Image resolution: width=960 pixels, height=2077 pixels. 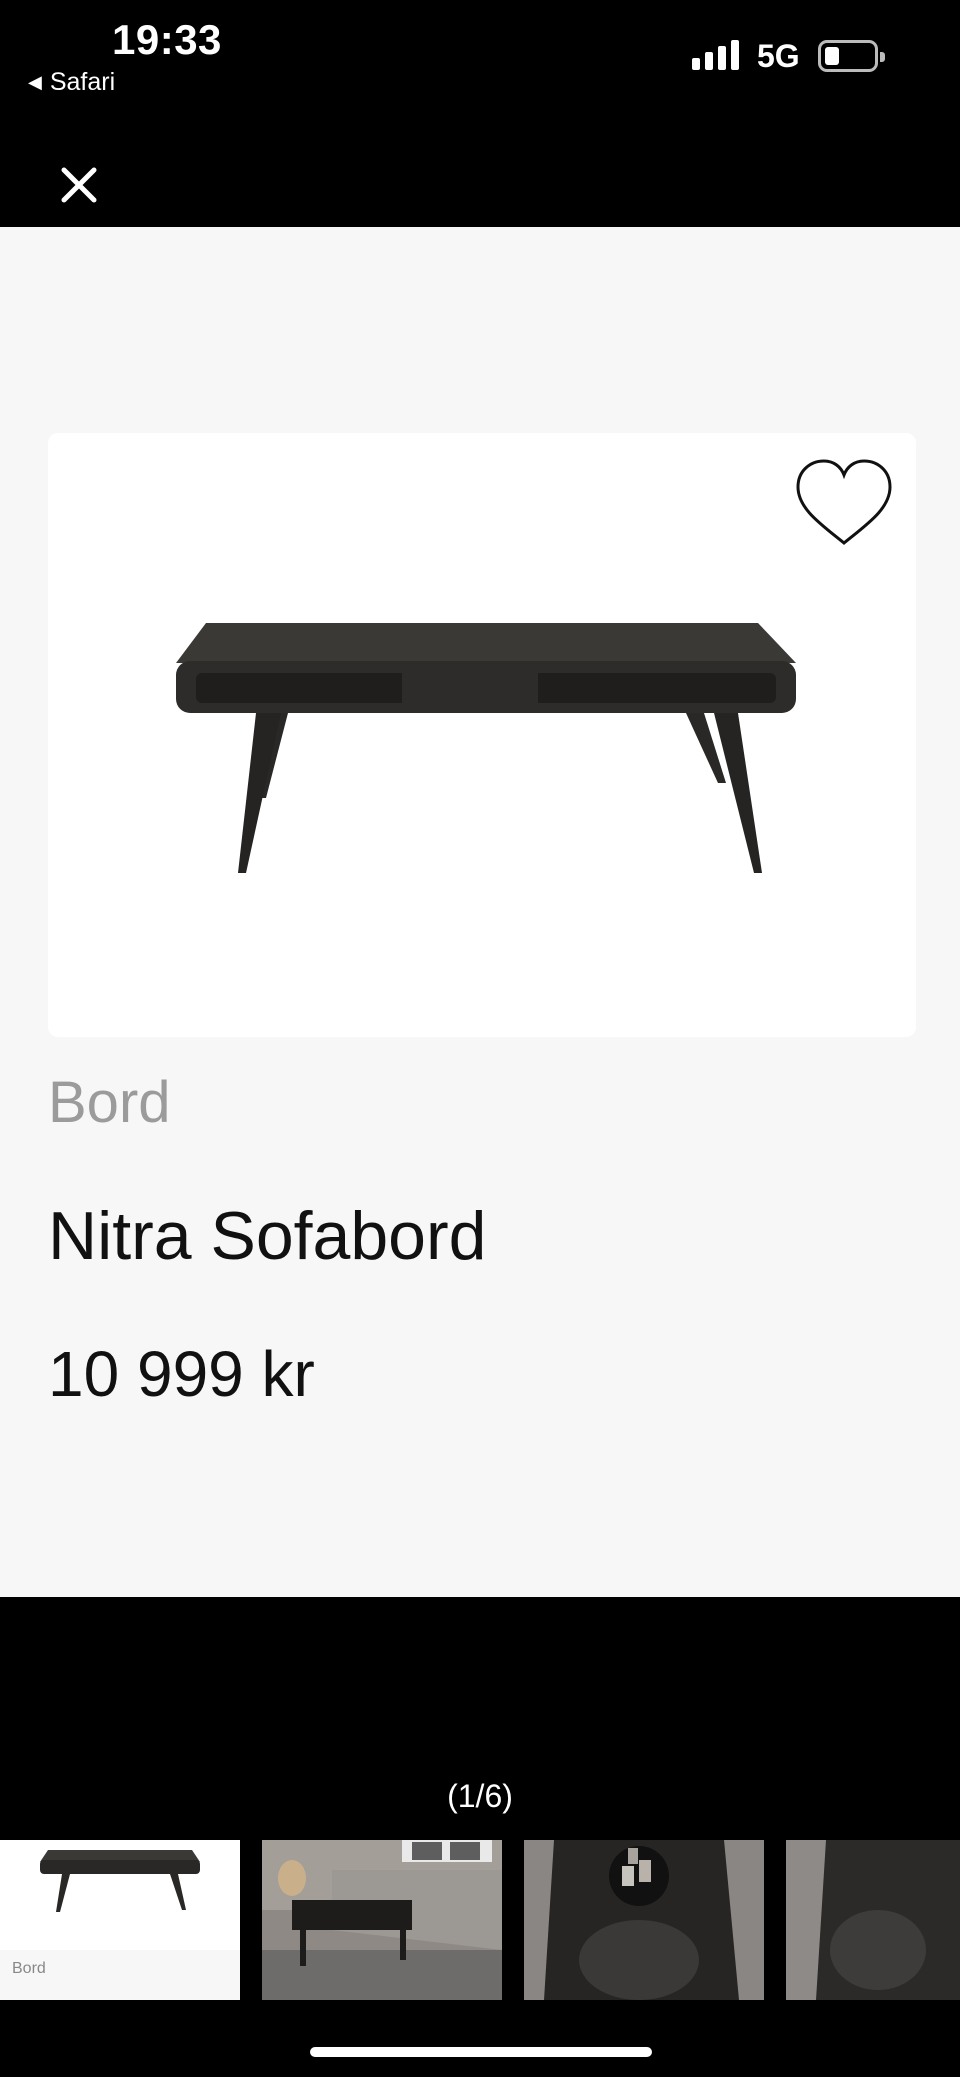 I want to click on thumbnail-surface-image, so click(x=873, y=1920).